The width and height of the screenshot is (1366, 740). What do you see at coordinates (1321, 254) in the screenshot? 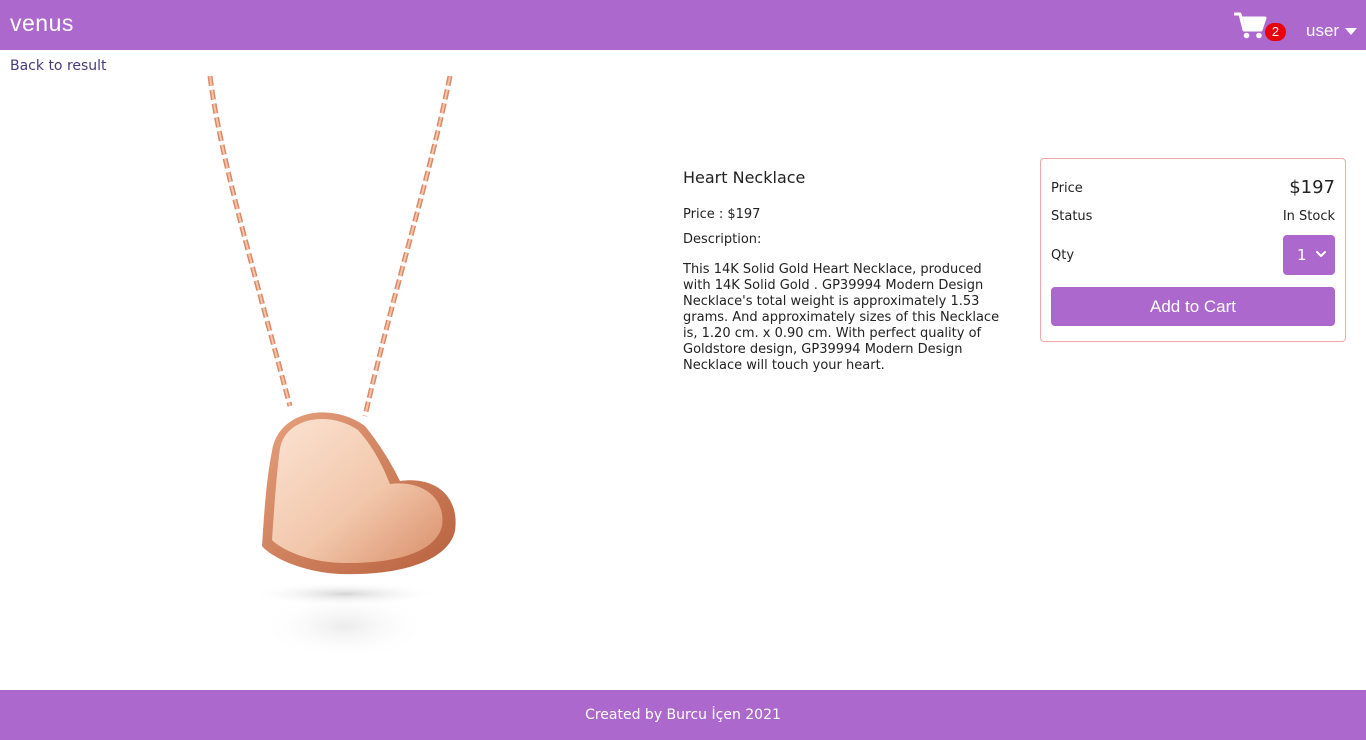
I see `chevron-down-icon` at bounding box center [1321, 254].